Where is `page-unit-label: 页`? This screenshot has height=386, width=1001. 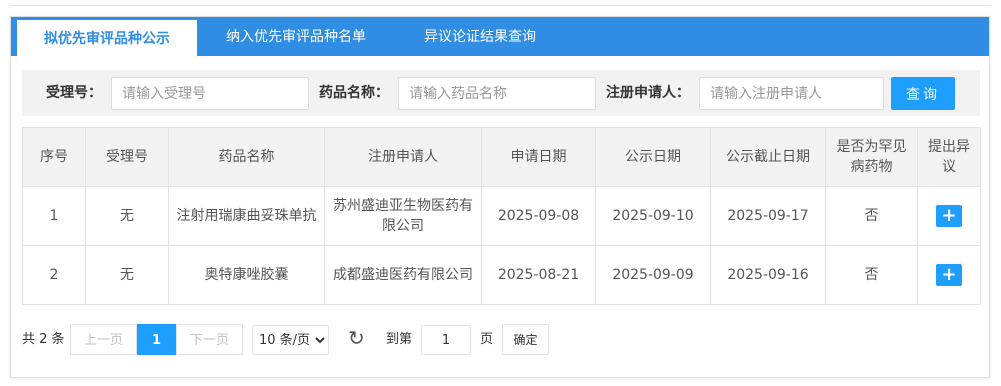 page-unit-label: 页 is located at coordinates (487, 339).